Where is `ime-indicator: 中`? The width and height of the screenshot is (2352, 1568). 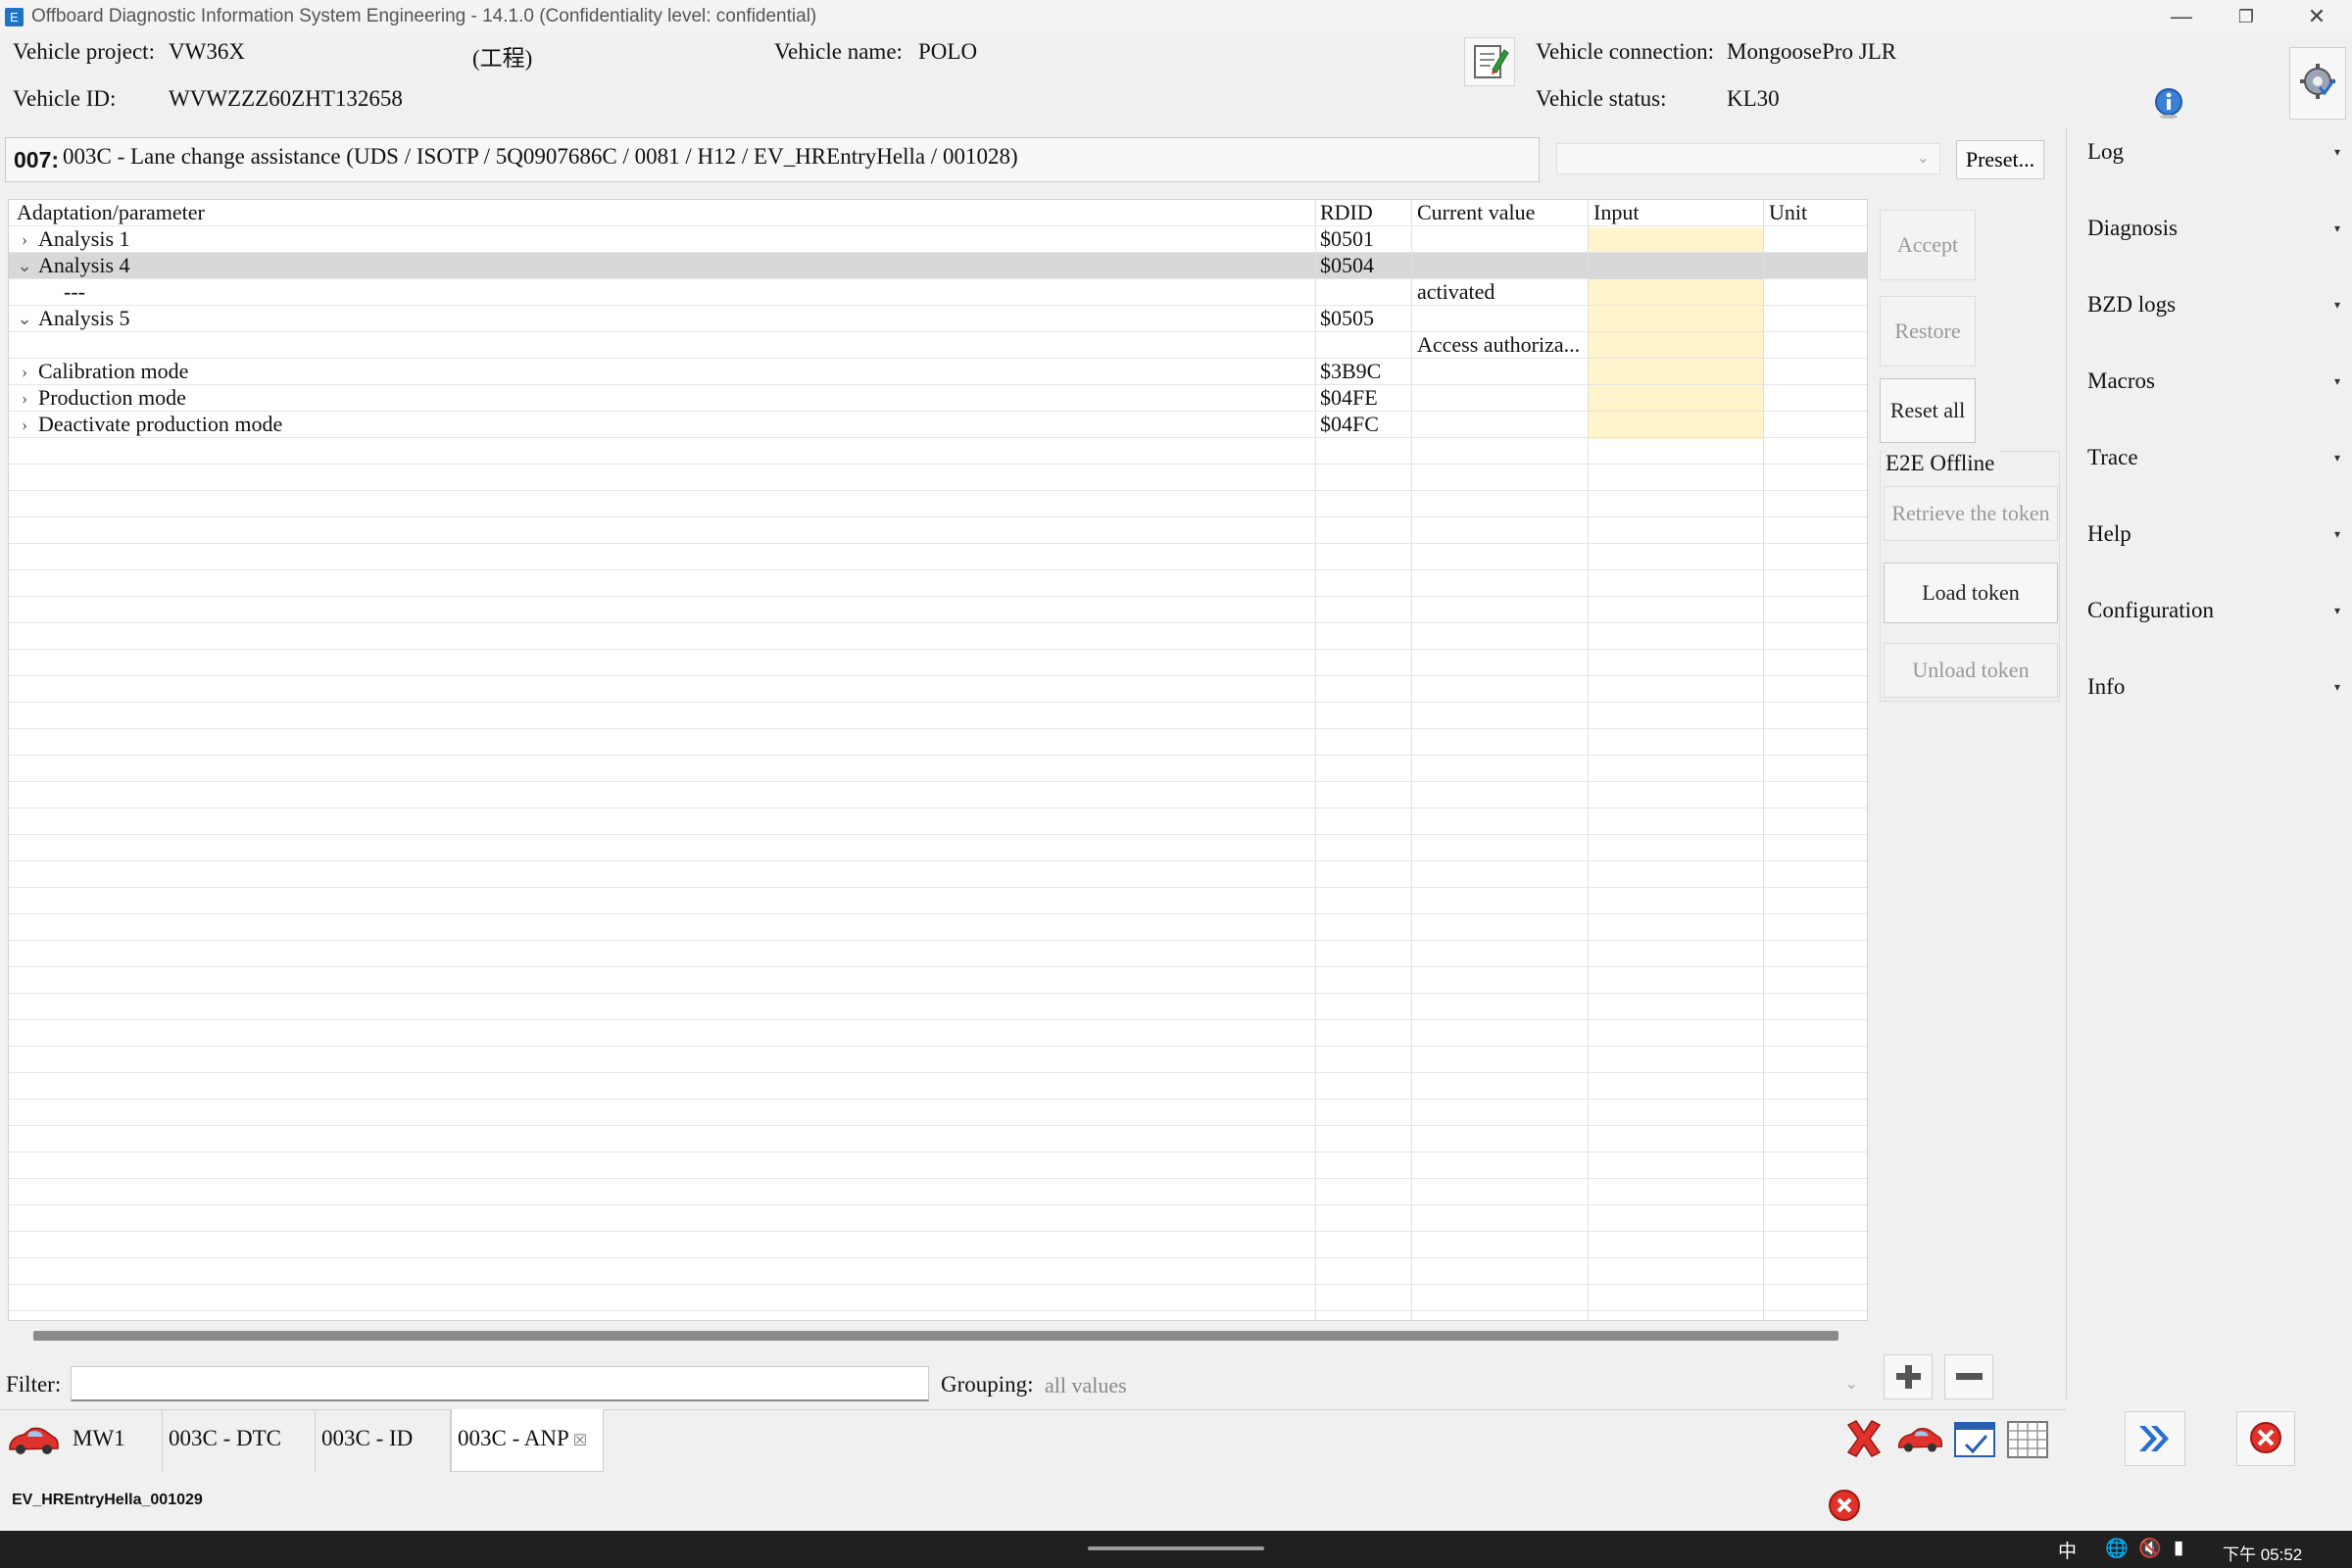 ime-indicator: 中 is located at coordinates (2067, 1550).